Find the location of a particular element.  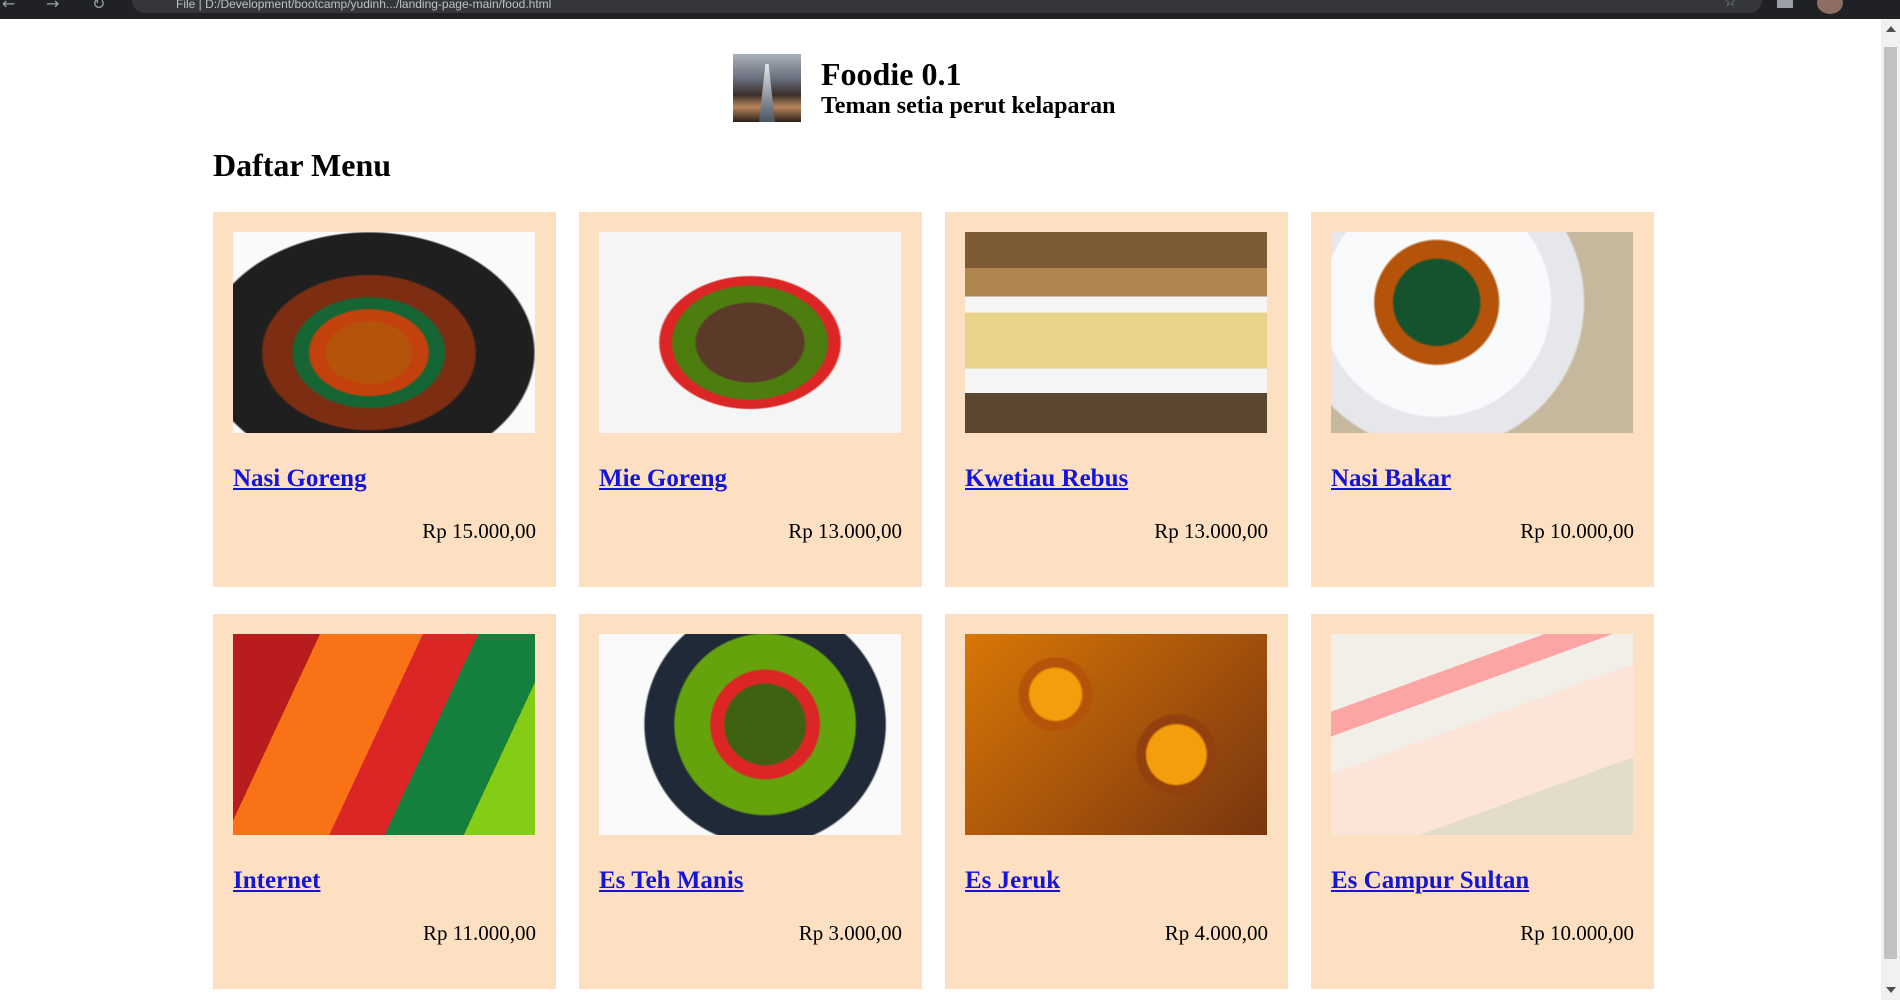

menu-card: Es Jeruk Rp 4.000,00 is located at coordinates (1116, 801).